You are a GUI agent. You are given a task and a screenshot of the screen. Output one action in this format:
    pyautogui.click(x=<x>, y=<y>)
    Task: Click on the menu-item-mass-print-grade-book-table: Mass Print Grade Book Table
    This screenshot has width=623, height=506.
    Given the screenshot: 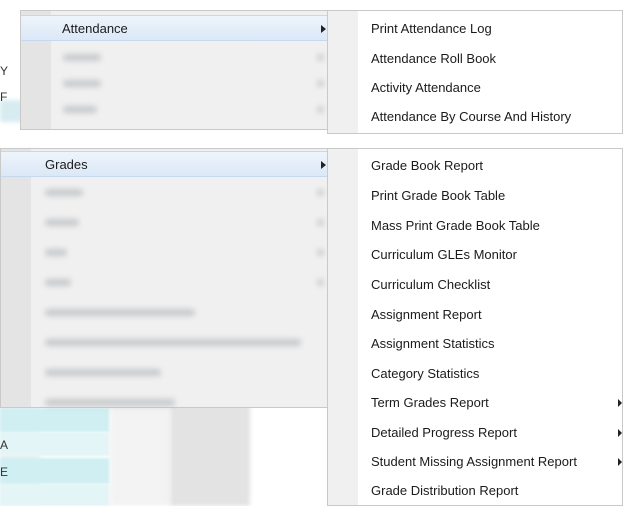 What is the action you would take?
    pyautogui.click(x=455, y=226)
    